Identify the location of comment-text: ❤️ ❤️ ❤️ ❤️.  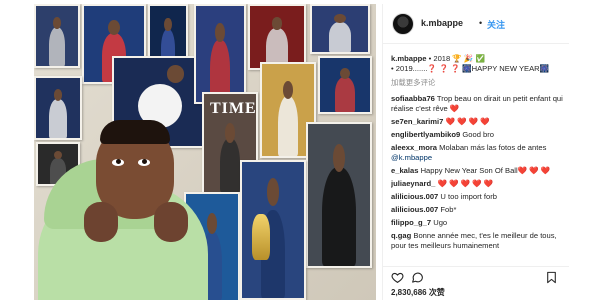
(467, 121).